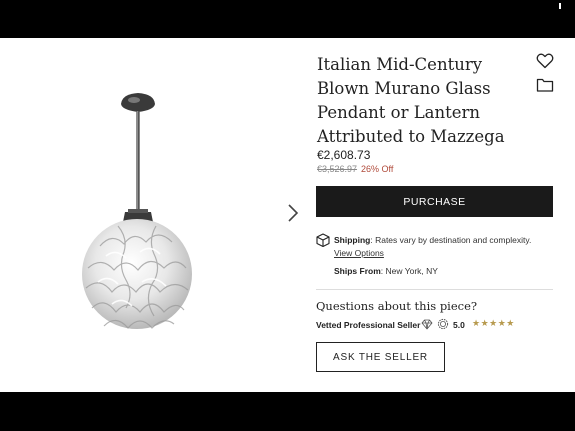 The width and height of the screenshot is (575, 431). I want to click on product-price: €2,608.73, so click(344, 155).